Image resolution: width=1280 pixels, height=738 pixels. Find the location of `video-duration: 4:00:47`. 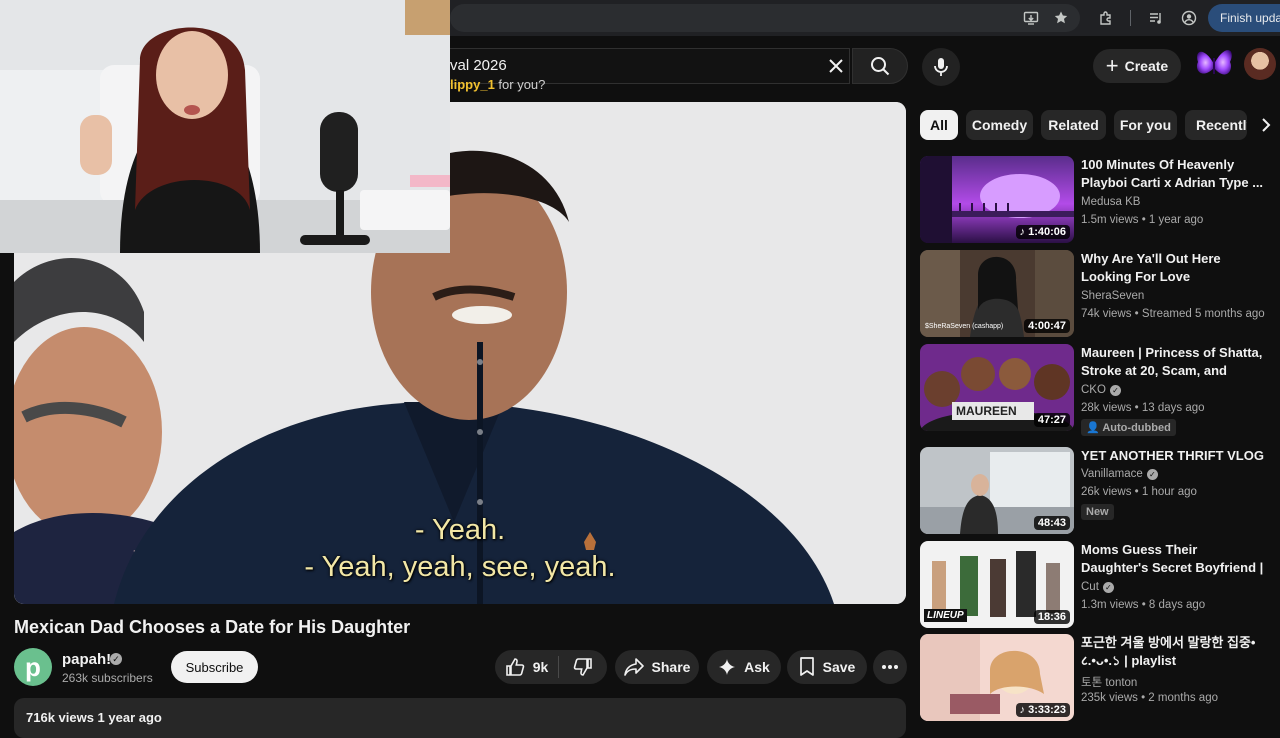

video-duration: 4:00:47 is located at coordinates (1047, 326).